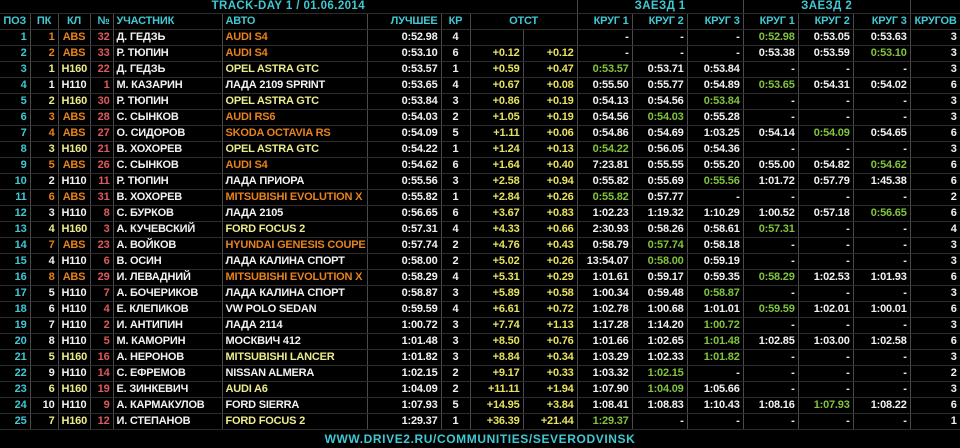 The height and width of the screenshot is (448, 960). I want to click on best-lap-number-cell: 4, so click(456, 229).